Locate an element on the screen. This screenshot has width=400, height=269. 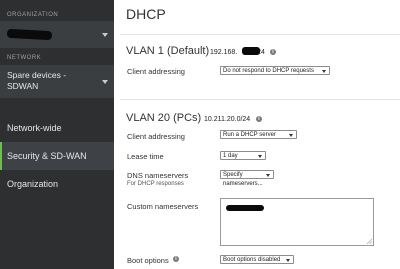
boot-options-select: Boot options disabled is located at coordinates (257, 259).